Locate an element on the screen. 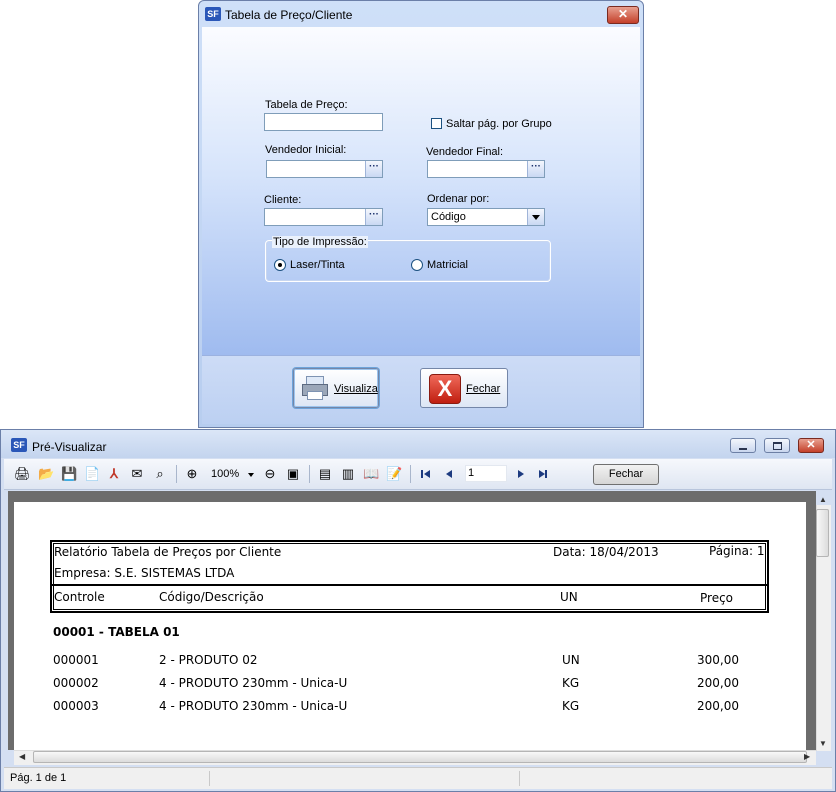 This screenshot has width=836, height=792. saltar-checkbox is located at coordinates (436, 123).